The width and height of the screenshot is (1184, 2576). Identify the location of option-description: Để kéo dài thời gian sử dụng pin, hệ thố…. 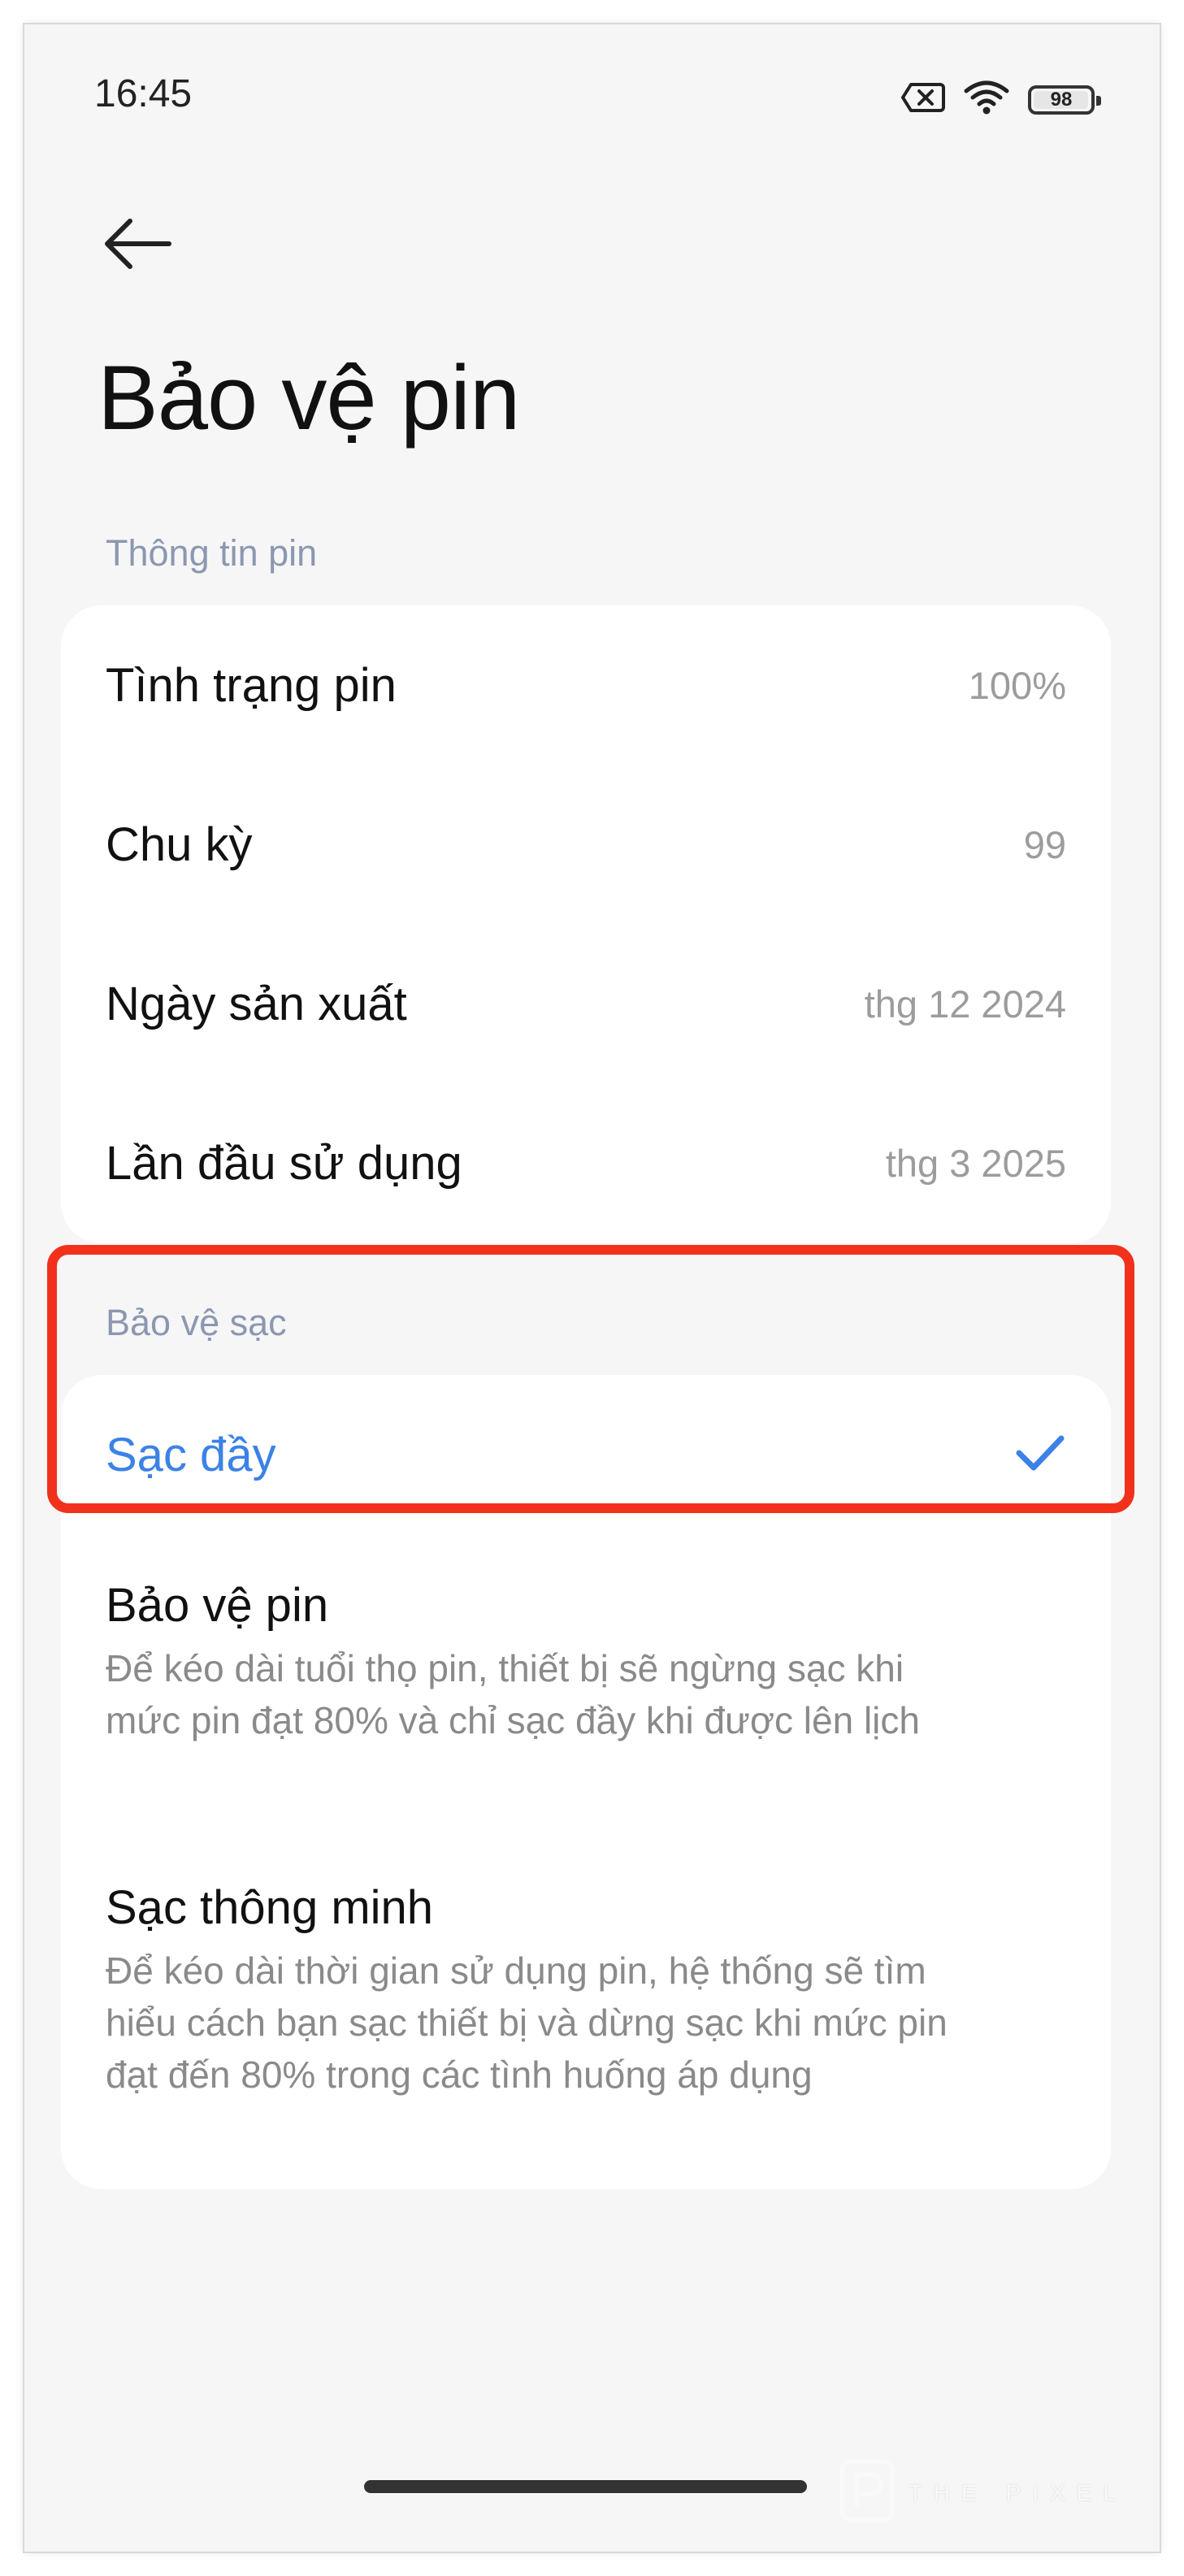
(527, 2023).